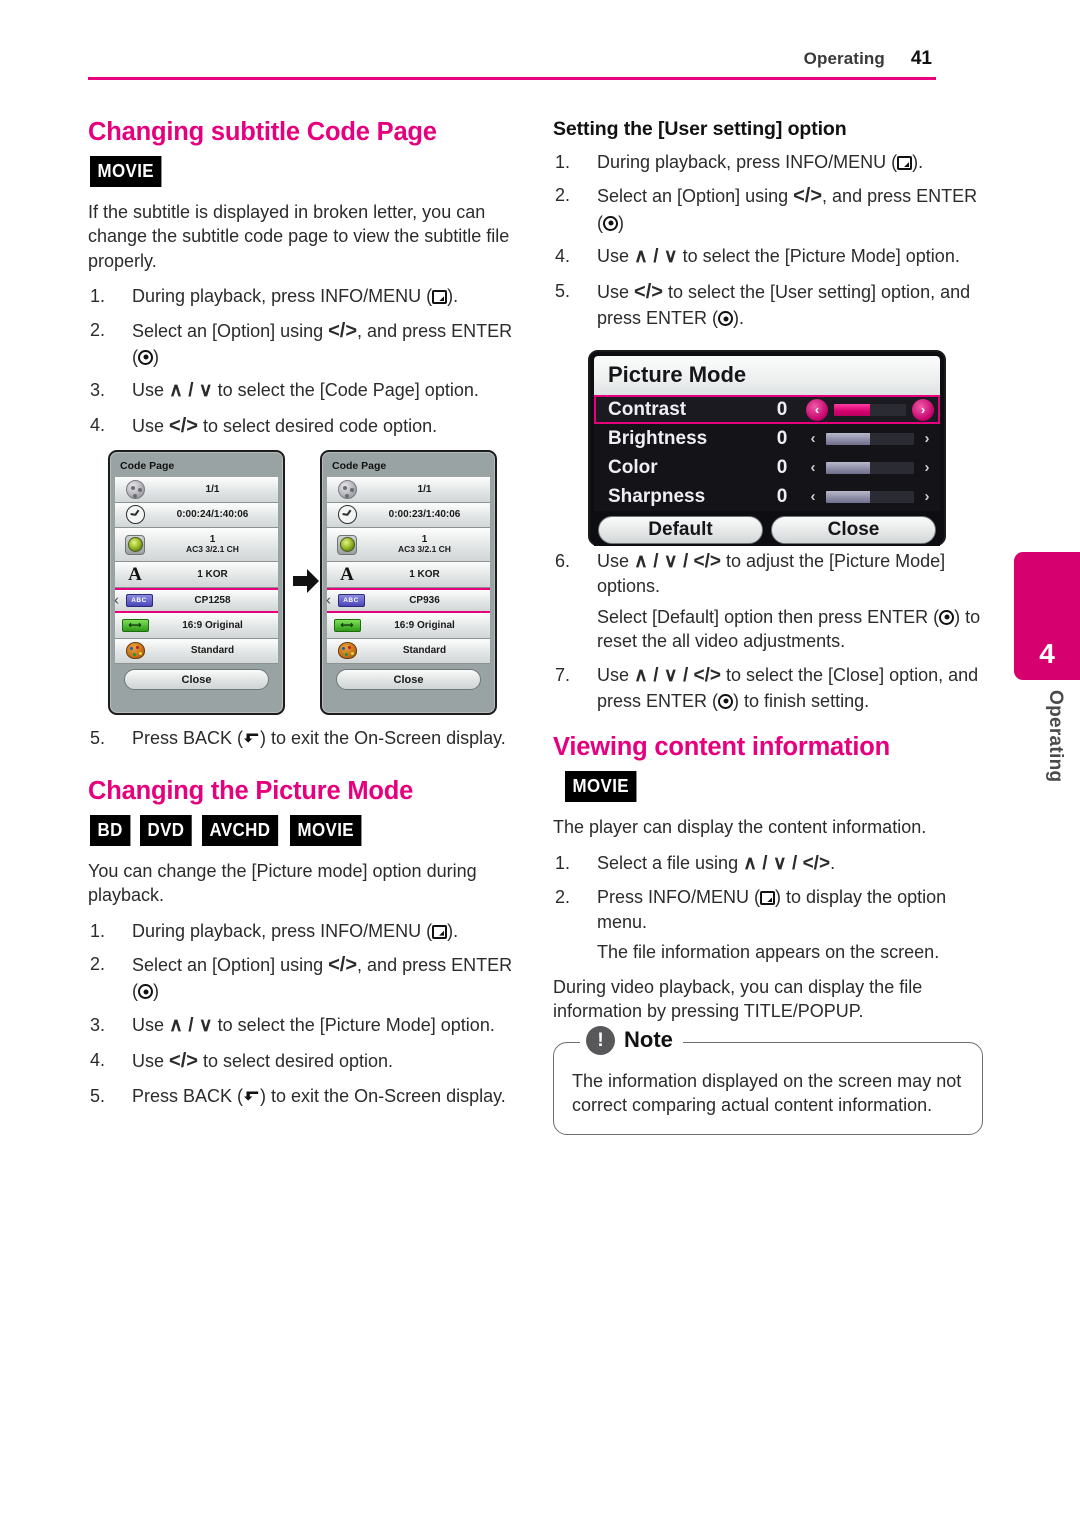  I want to click on aspect-ratio-icon: ⟷, so click(347, 625).